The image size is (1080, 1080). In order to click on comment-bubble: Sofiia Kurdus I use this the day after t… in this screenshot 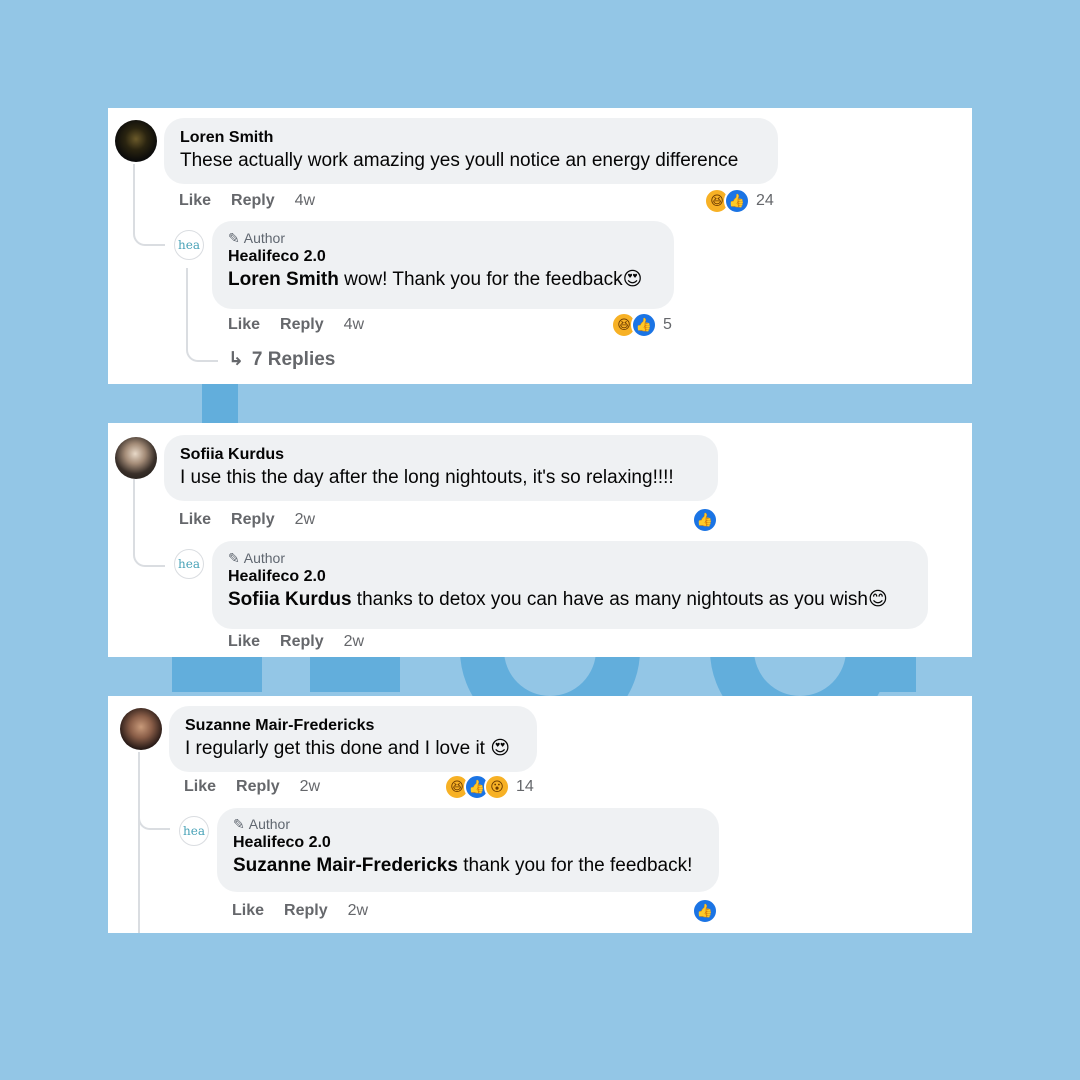, I will do `click(441, 468)`.